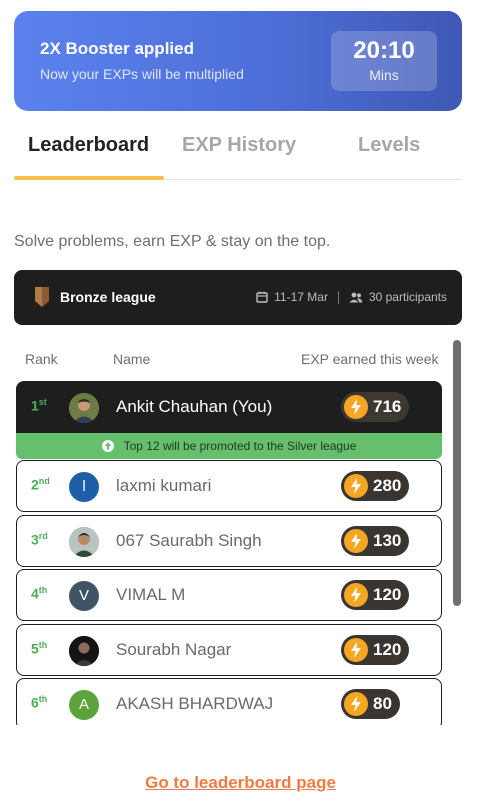  What do you see at coordinates (174, 649) in the screenshot?
I see `row-name: Sourabh Nagar` at bounding box center [174, 649].